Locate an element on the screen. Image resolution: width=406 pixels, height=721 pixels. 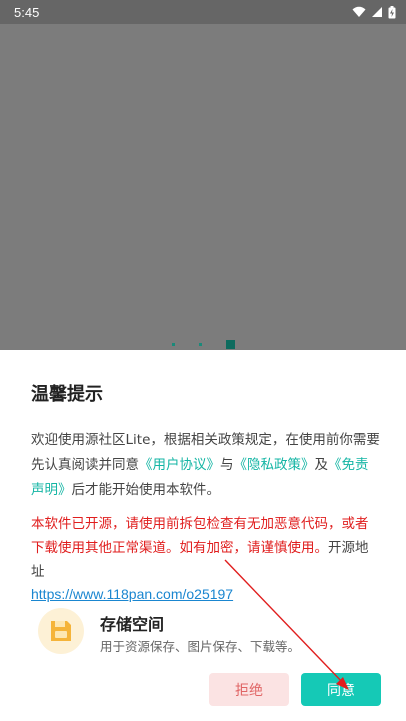
permission-description: 用于资源保存、图片保存、下载等。 is located at coordinates (200, 646).